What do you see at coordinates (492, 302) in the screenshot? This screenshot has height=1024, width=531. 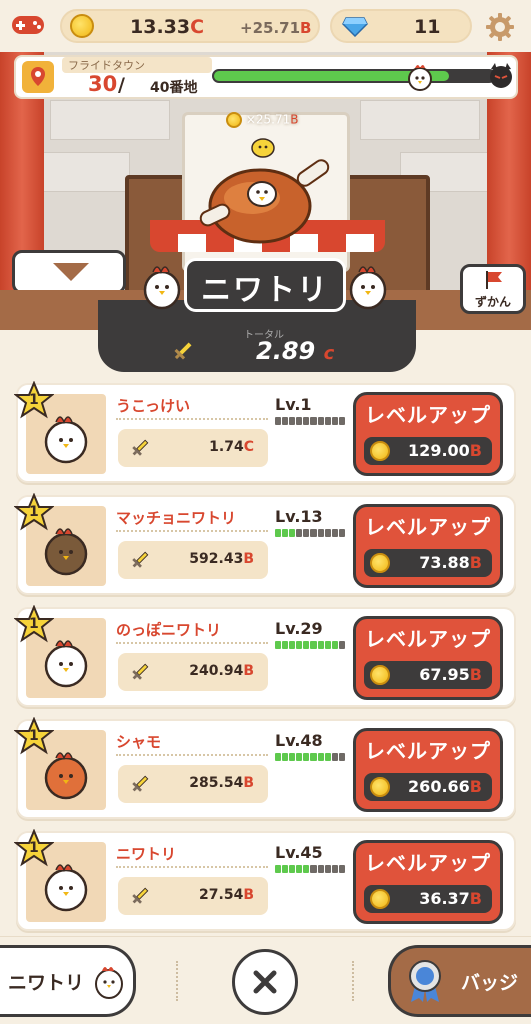 I see `encyclopedia-label: ずかん` at bounding box center [492, 302].